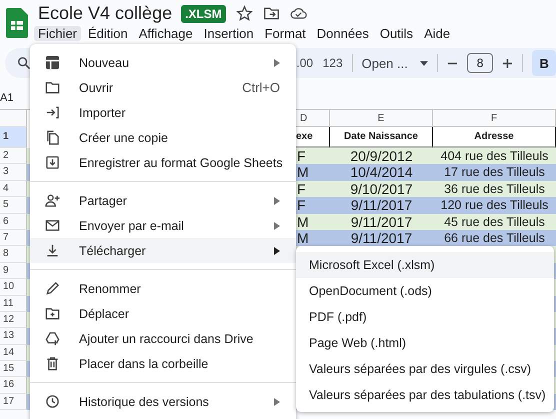  I want to click on column-header: F, so click(494, 118).